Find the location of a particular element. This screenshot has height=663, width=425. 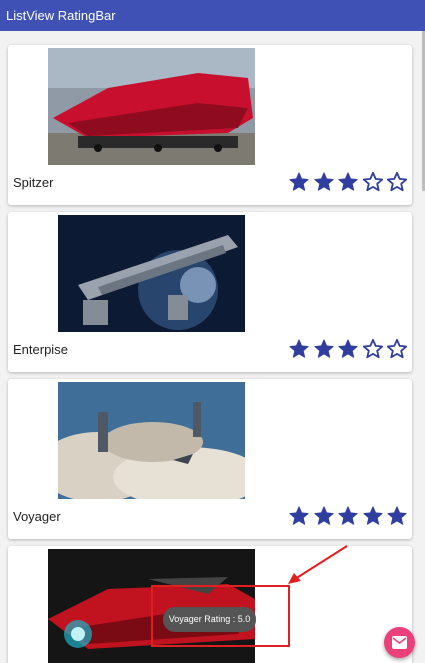

annotation-arrow-icon is located at coordinates (318, 564).